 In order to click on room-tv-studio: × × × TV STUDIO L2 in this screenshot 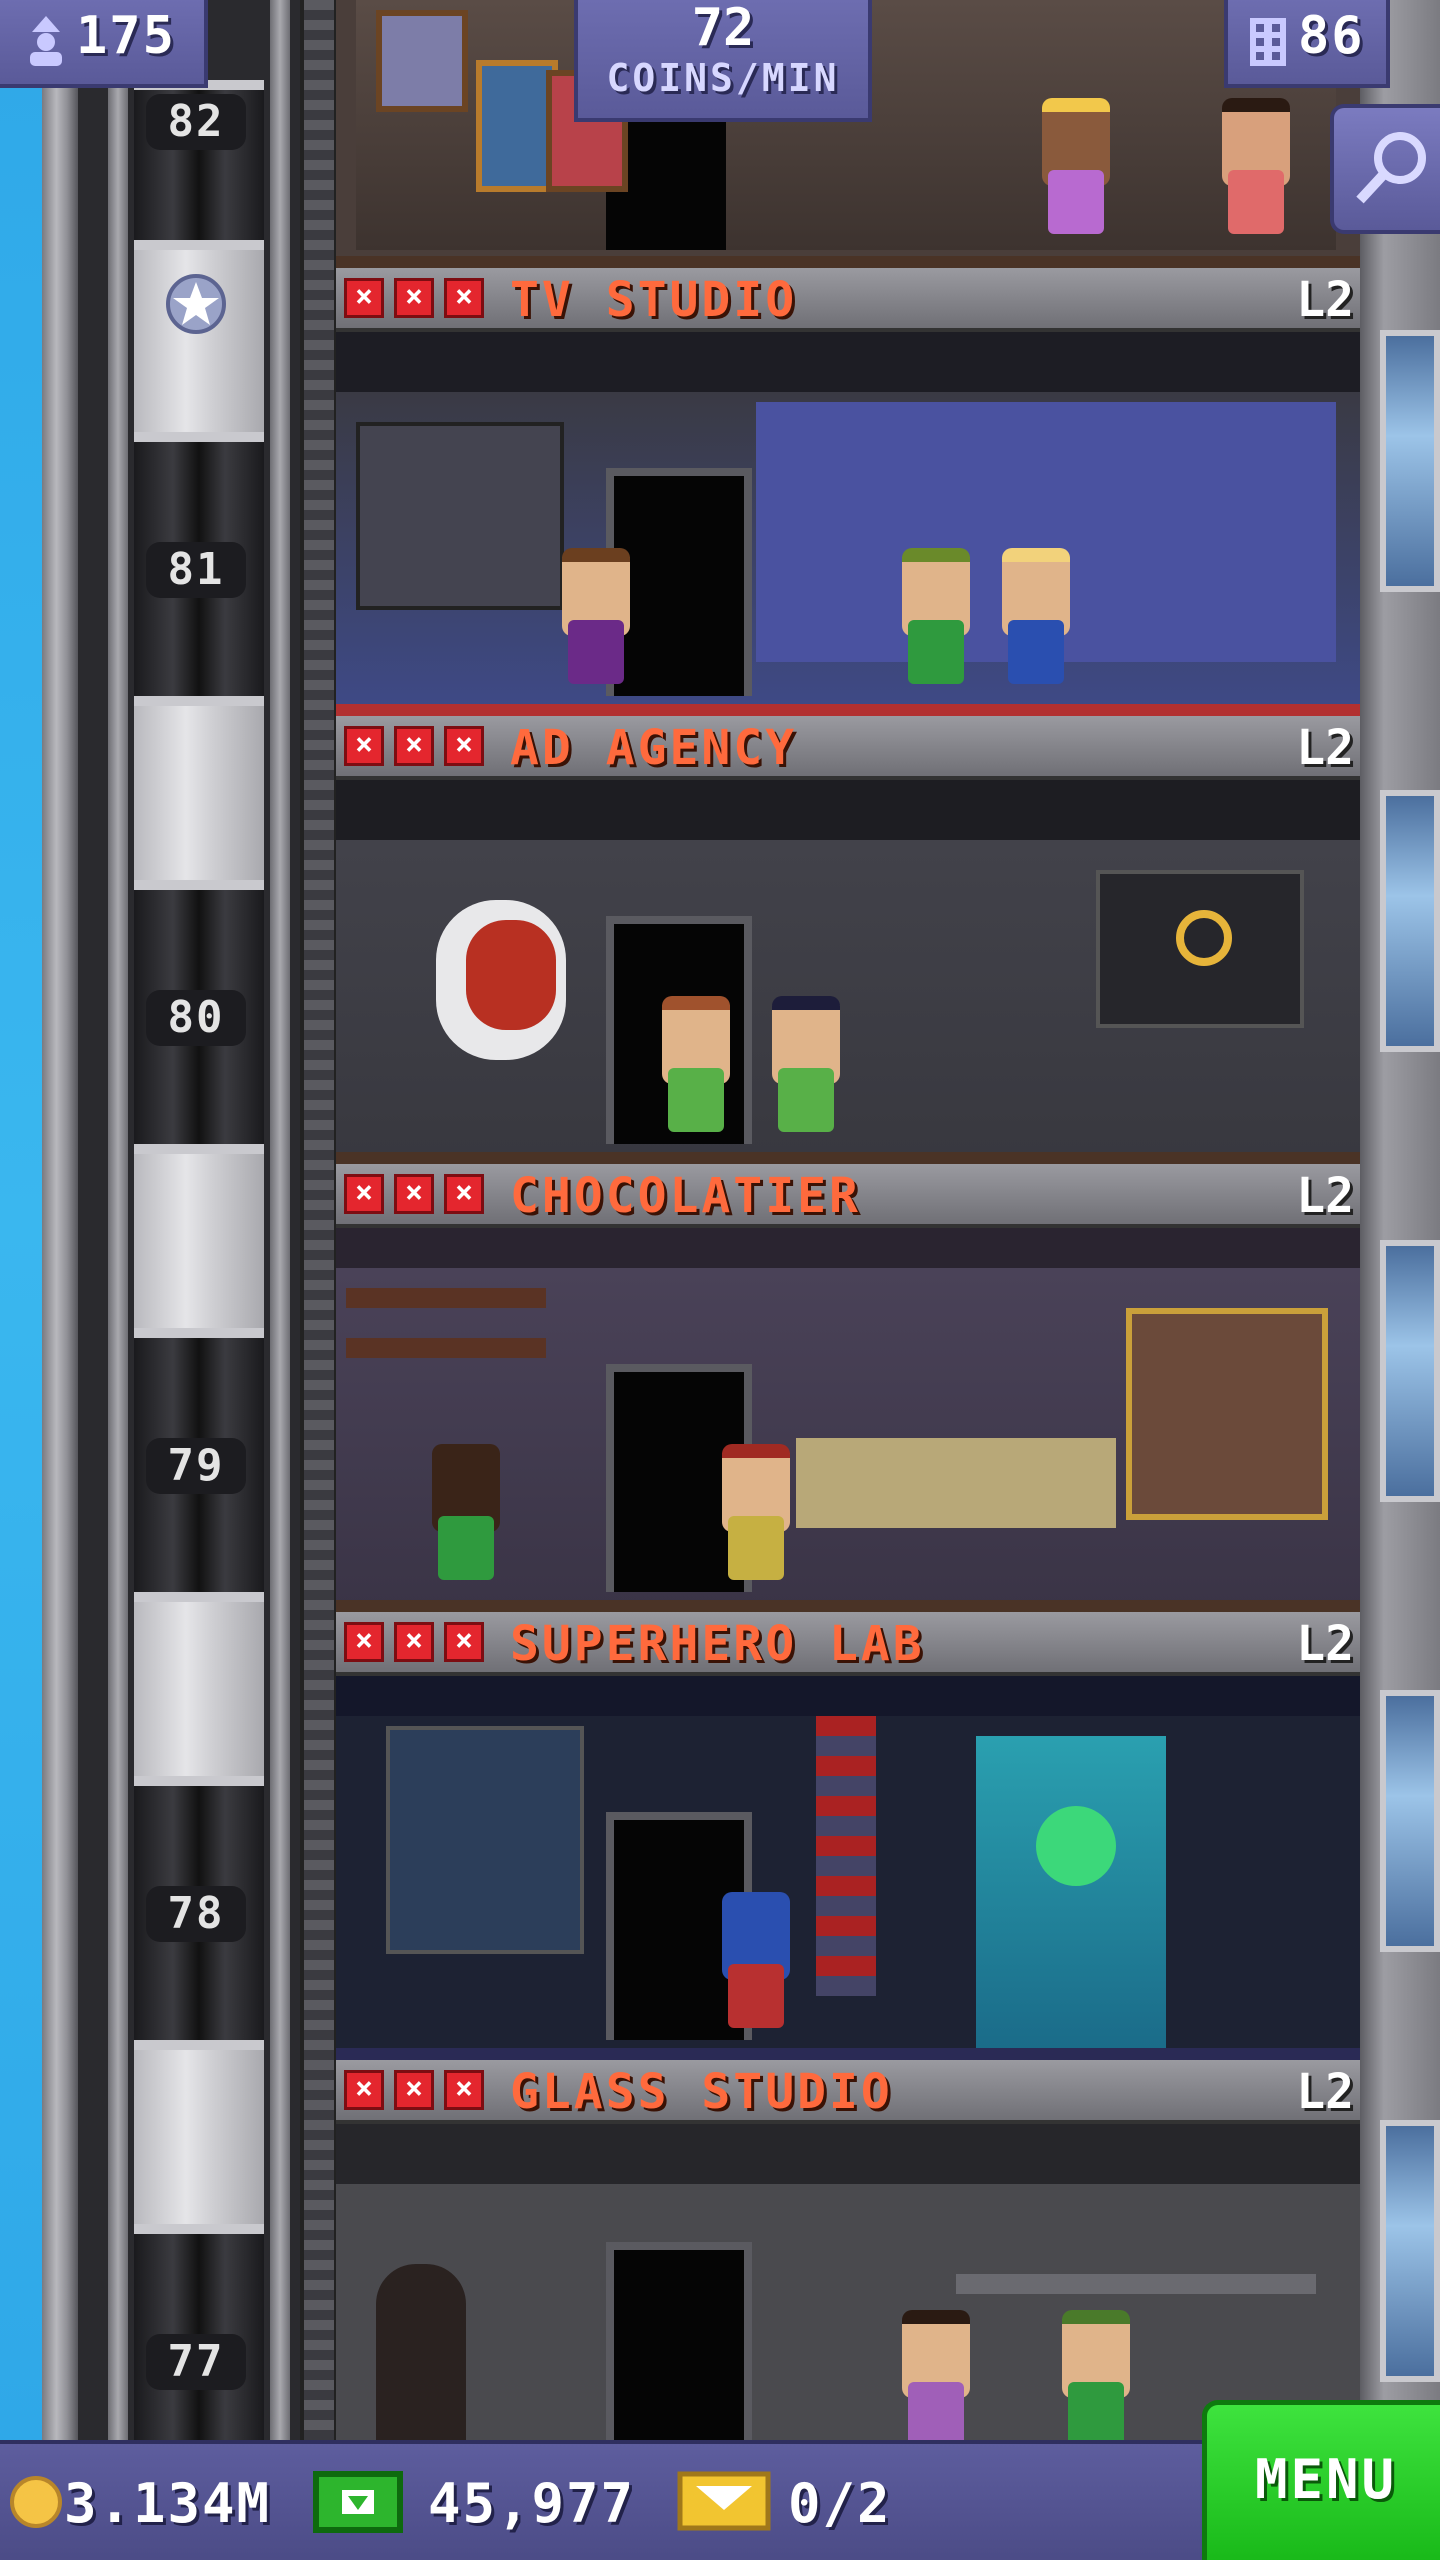, I will do `click(848, 492)`.